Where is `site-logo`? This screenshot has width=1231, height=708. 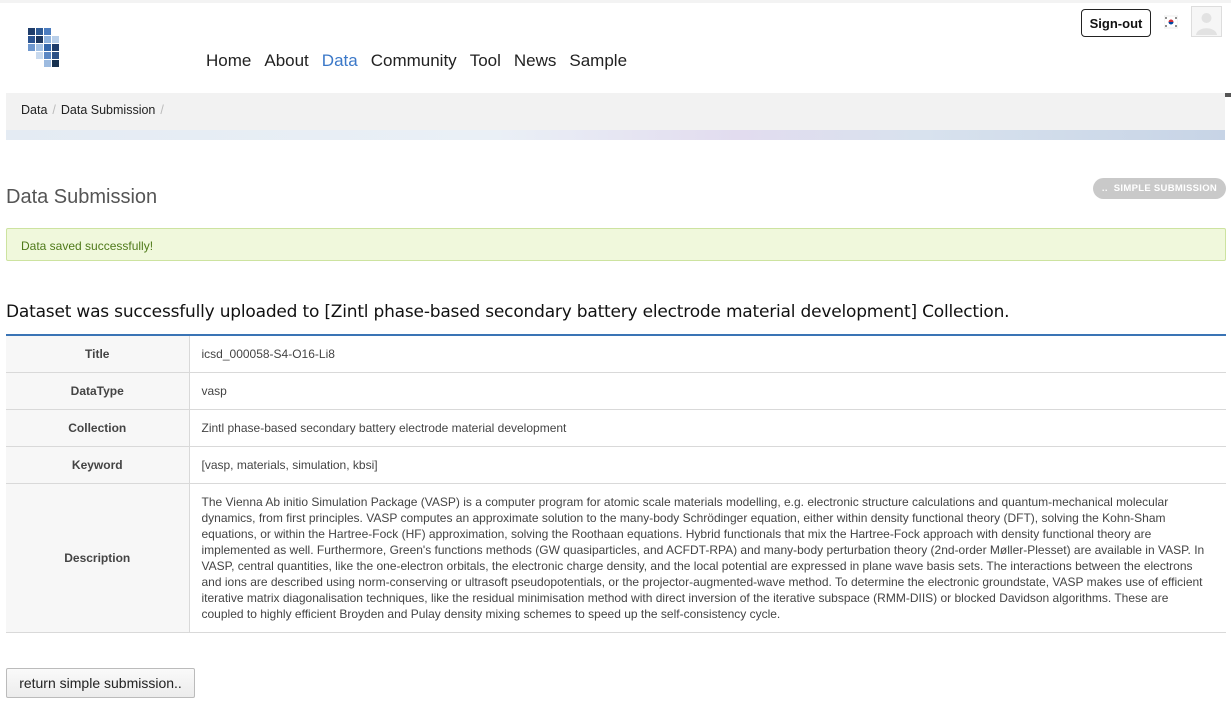
site-logo is located at coordinates (46, 48).